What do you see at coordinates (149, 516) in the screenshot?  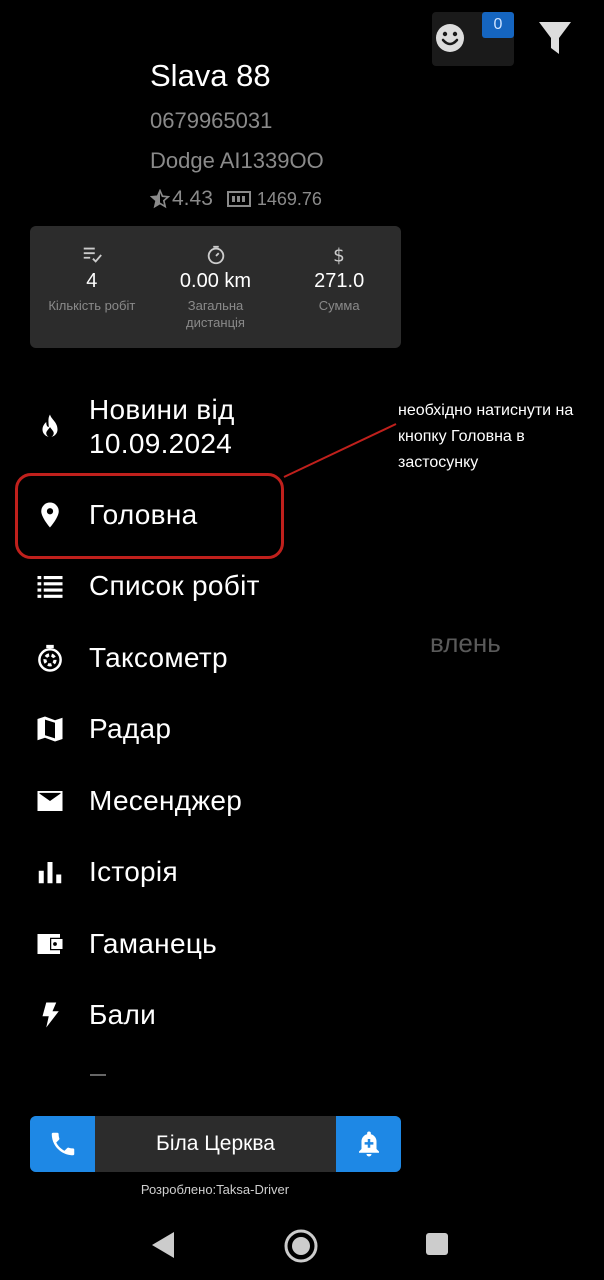 I see `annotation-highlight` at bounding box center [149, 516].